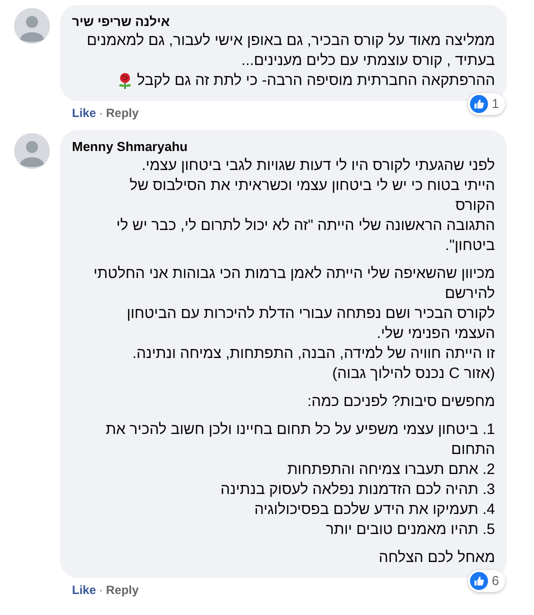 The width and height of the screenshot is (534, 615). What do you see at coordinates (495, 581) in the screenshot?
I see `reaction-count: 6` at bounding box center [495, 581].